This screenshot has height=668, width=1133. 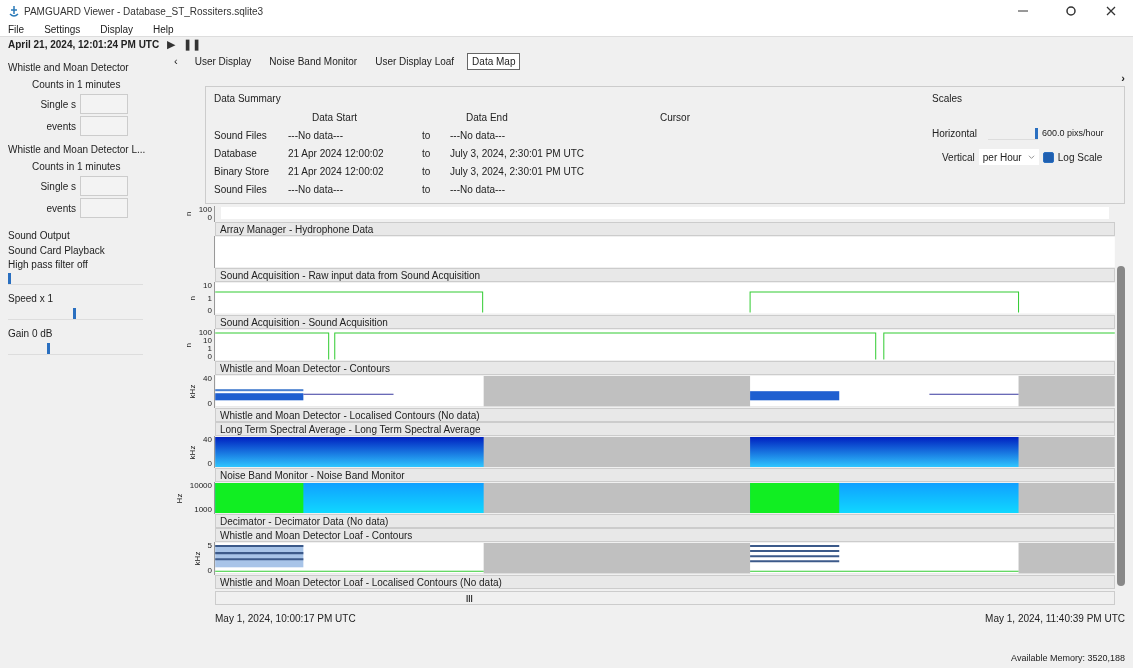 I want to click on axis-tick: 10000, so click(x=200, y=485).